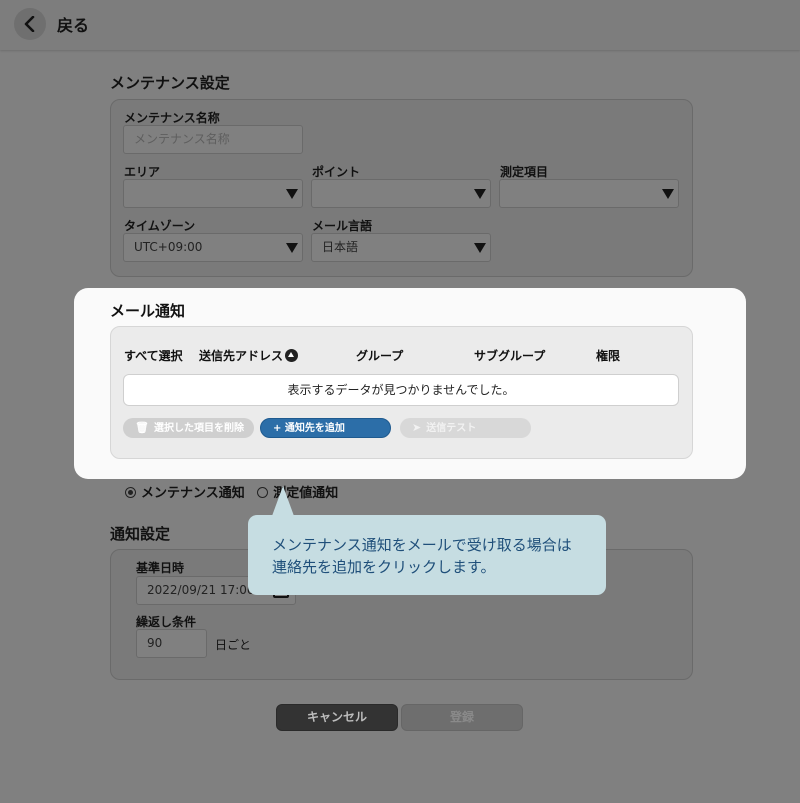 This screenshot has height=803, width=800. What do you see at coordinates (263, 492) in the screenshot?
I see `radio-measure` at bounding box center [263, 492].